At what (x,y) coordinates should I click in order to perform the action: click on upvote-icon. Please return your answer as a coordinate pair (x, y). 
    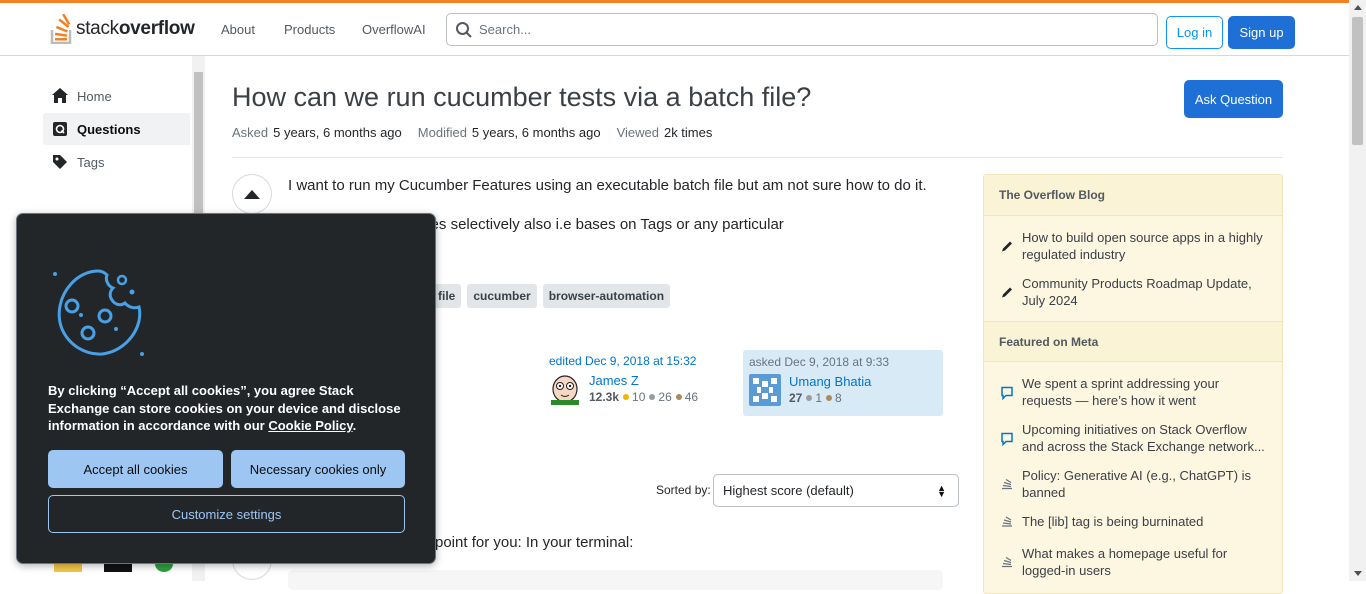
    Looking at the image, I should click on (252, 194).